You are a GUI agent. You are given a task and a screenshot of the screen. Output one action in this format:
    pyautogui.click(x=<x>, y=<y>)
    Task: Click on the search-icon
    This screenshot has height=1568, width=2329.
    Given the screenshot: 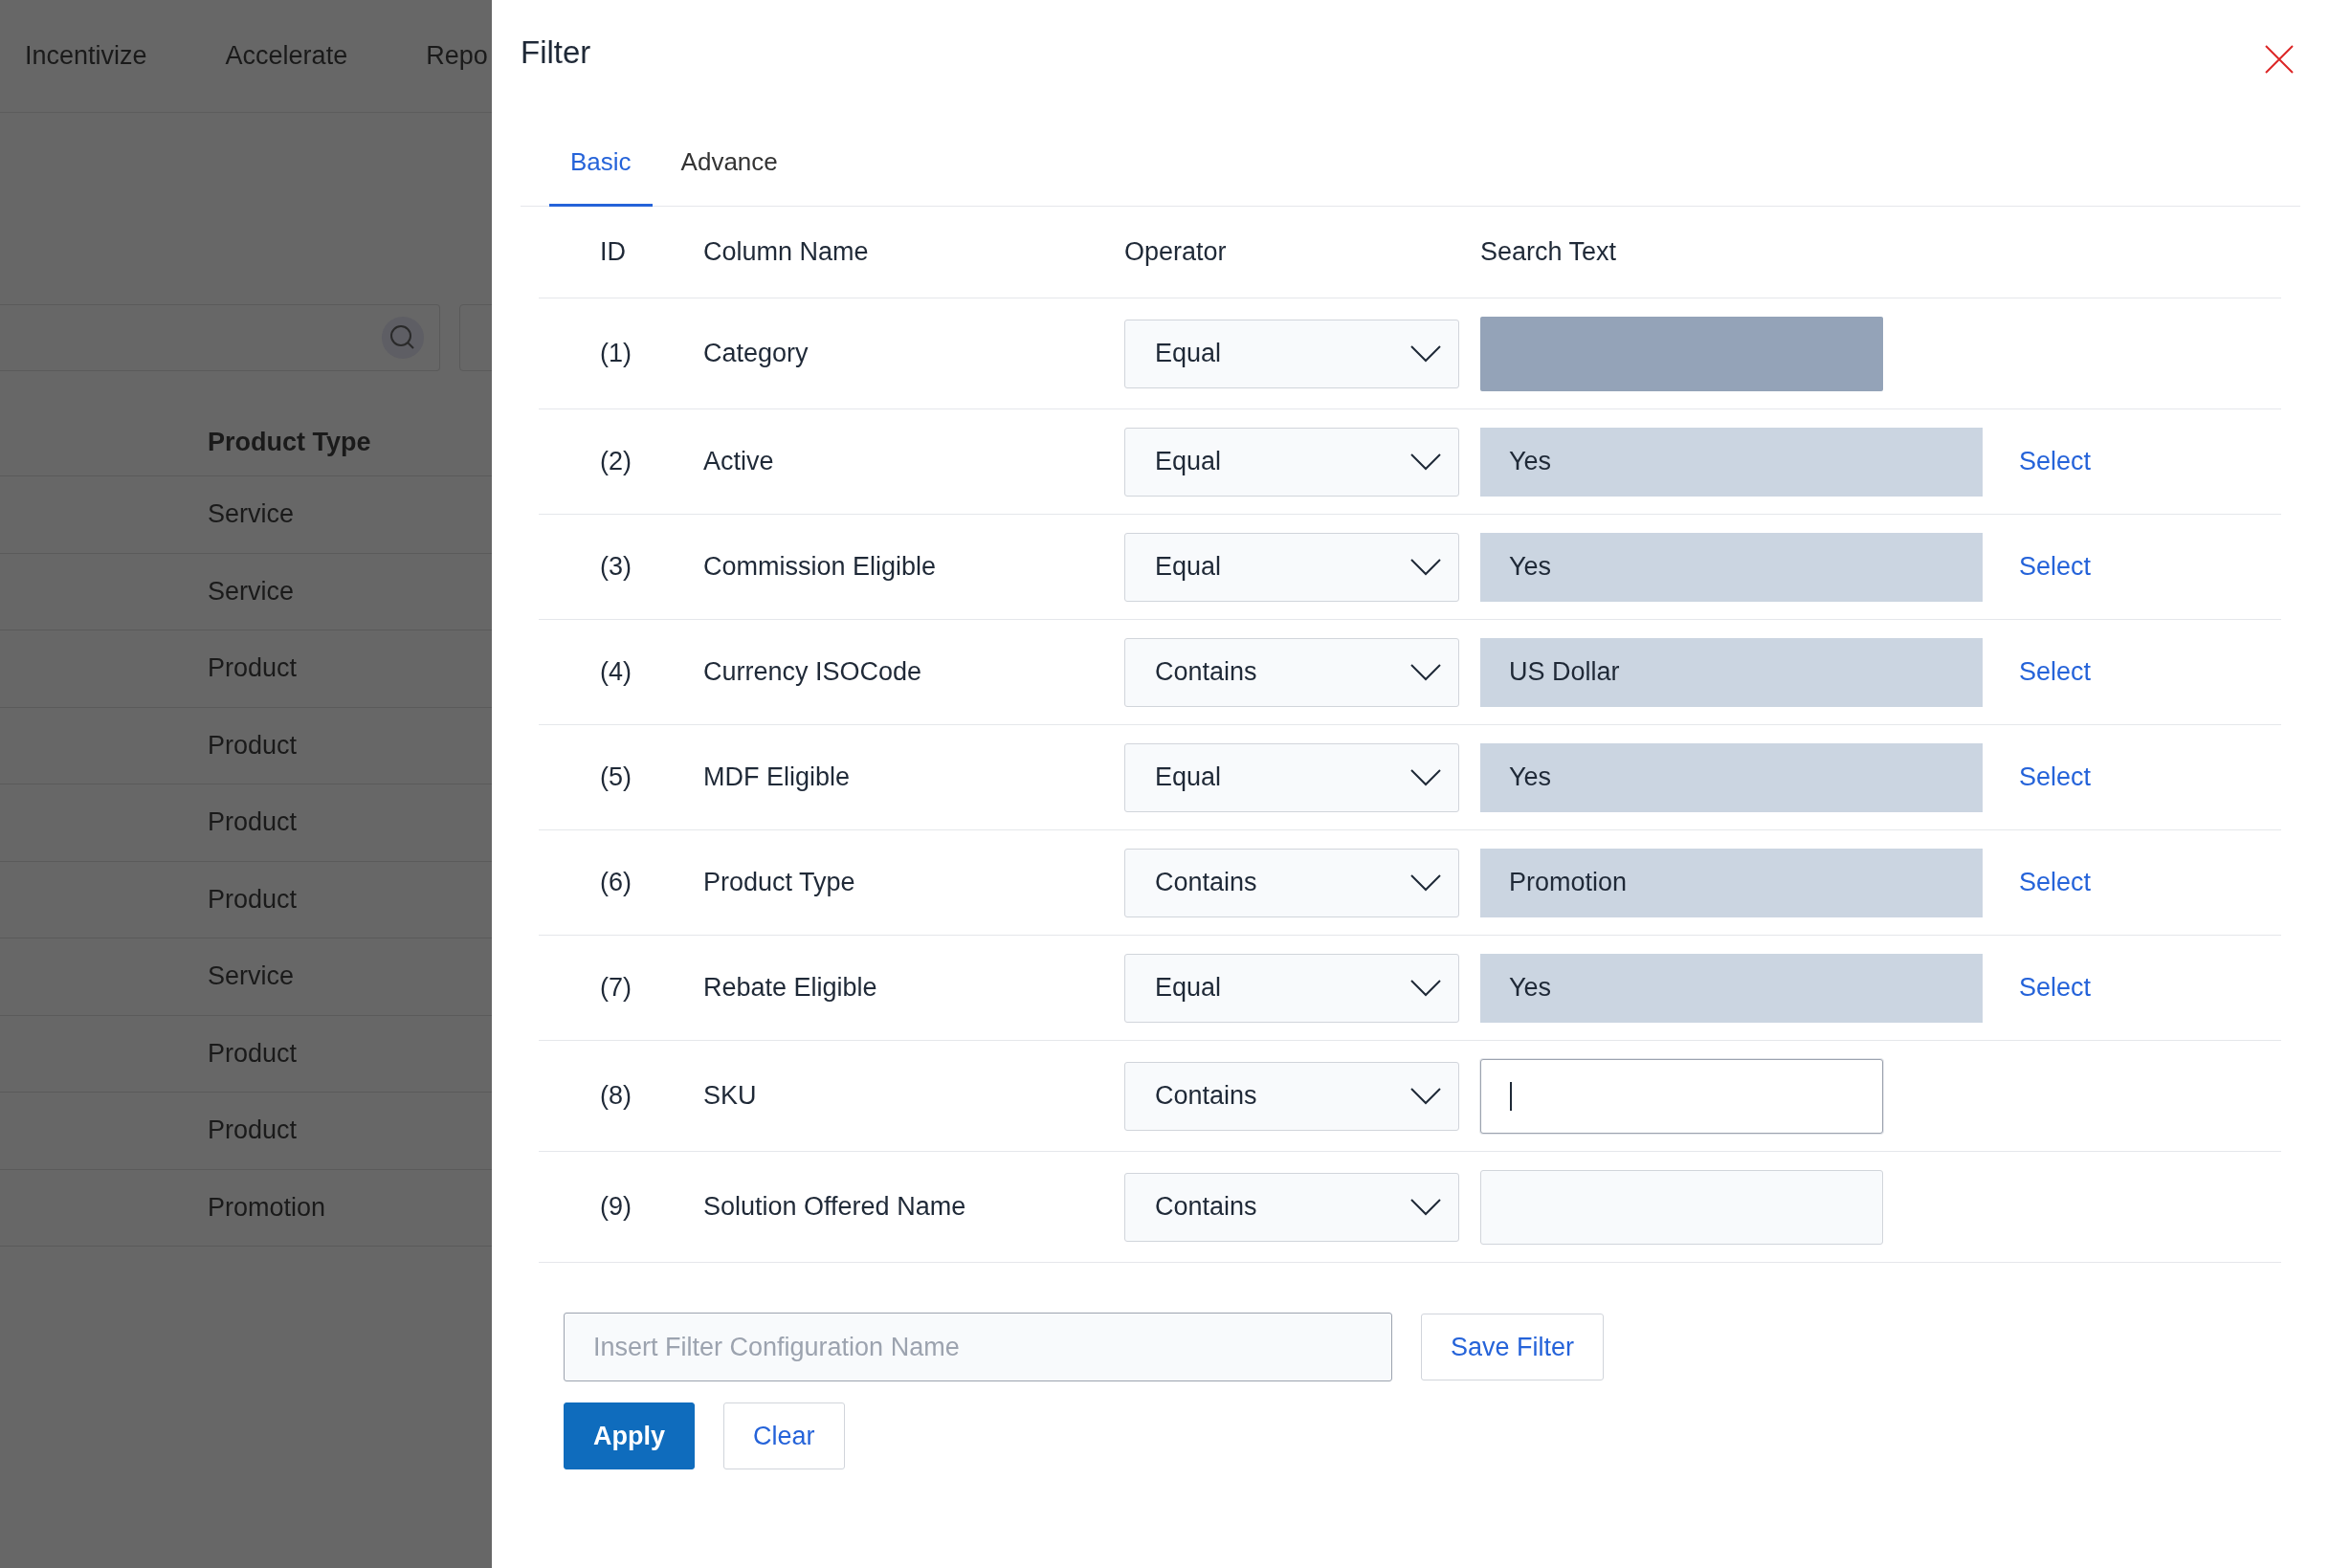 What is the action you would take?
    pyautogui.click(x=403, y=338)
    